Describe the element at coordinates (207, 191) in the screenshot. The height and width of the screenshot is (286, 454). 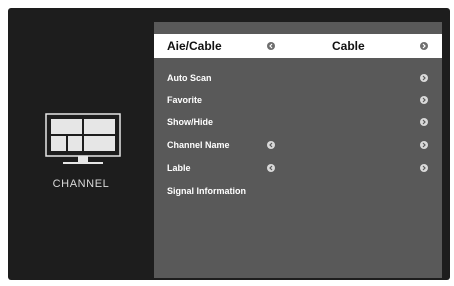
I see `menu-row-label: Signal Information` at that location.